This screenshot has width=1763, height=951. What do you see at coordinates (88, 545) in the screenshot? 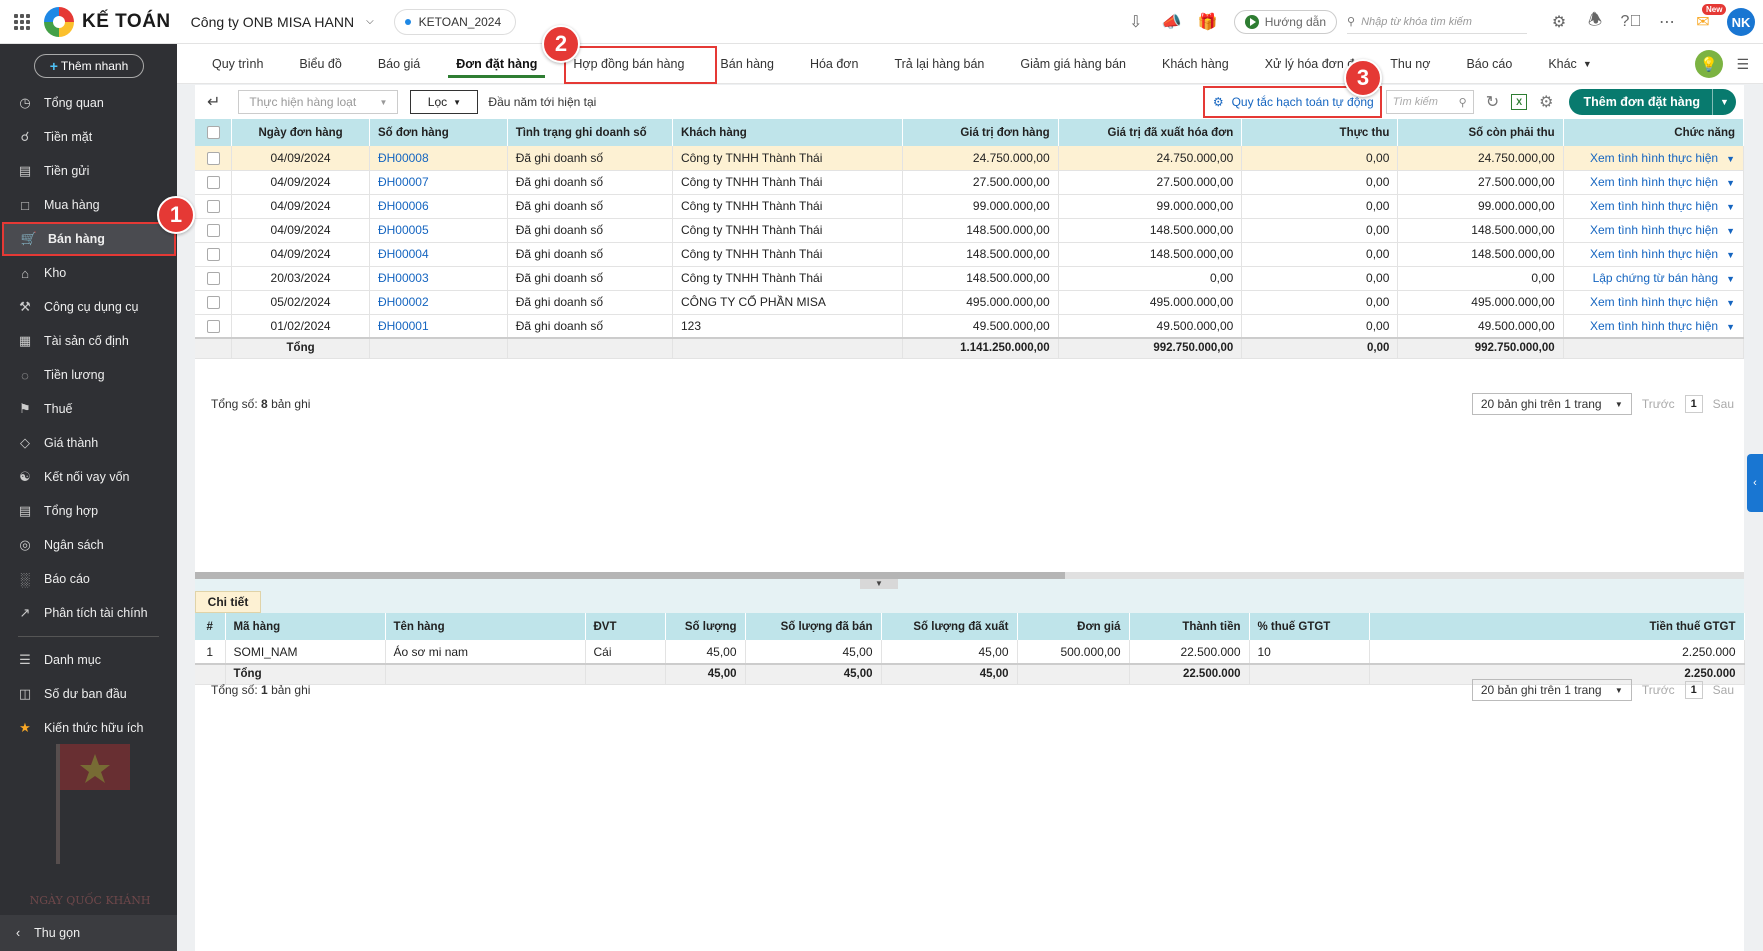
I see `sidebar-item-budget: ◎ Ngân sách` at bounding box center [88, 545].